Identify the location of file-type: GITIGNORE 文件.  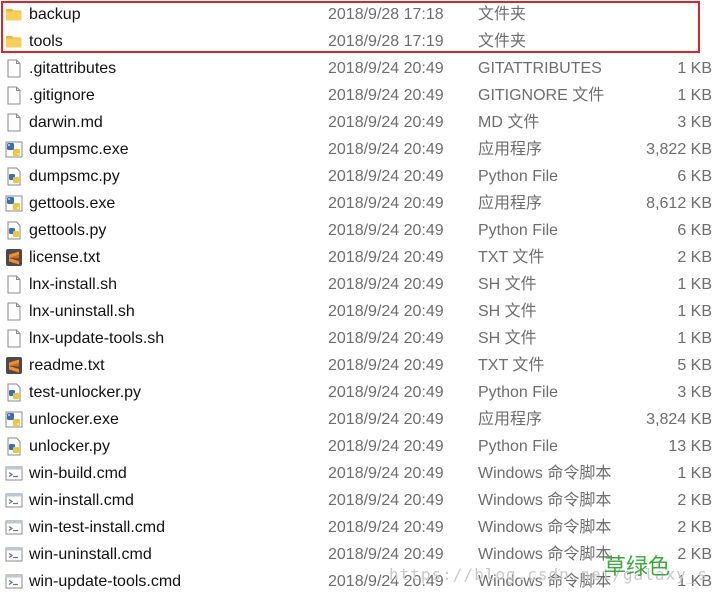
(541, 95).